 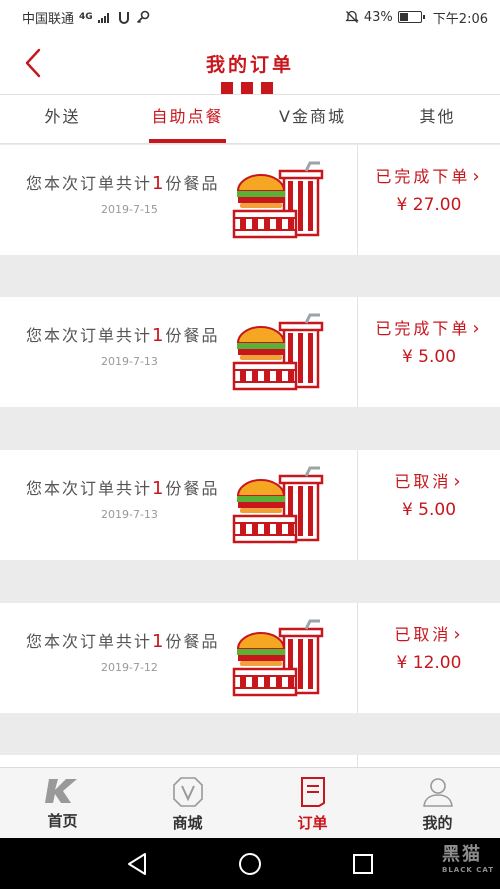 I want to click on nav-home: 首页, so click(x=62, y=803).